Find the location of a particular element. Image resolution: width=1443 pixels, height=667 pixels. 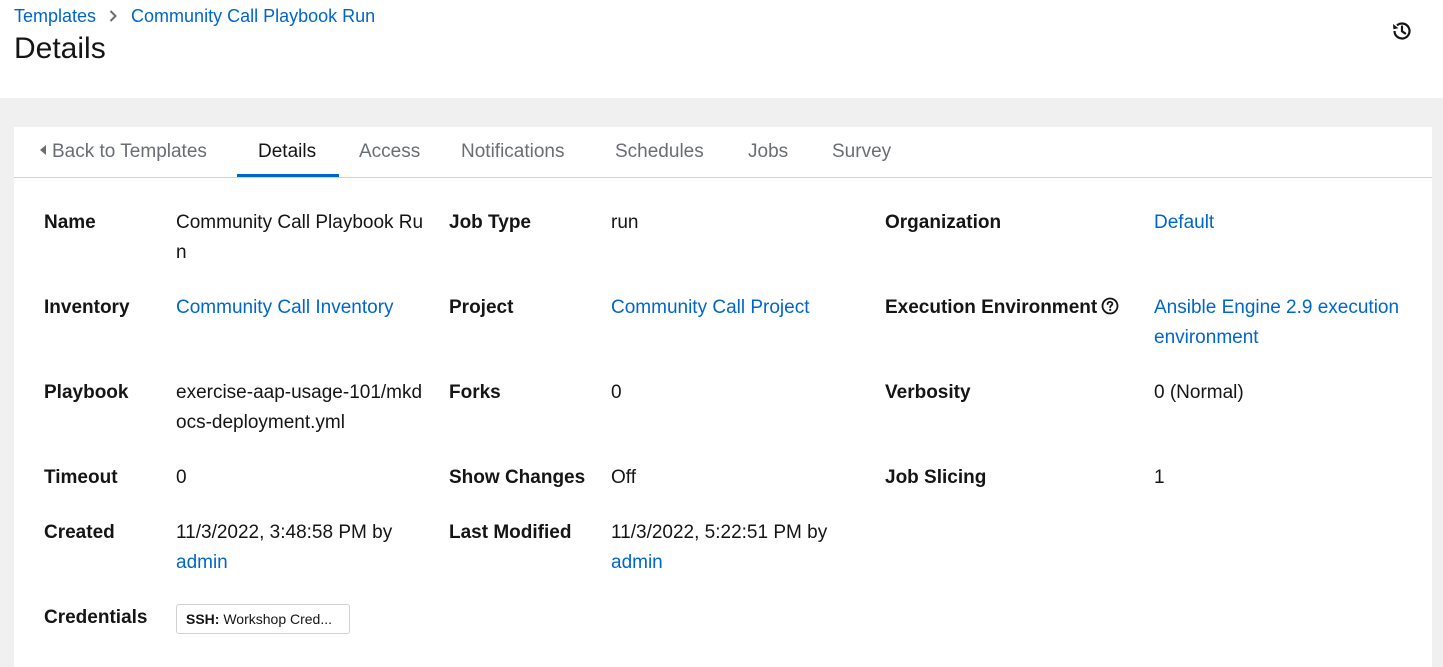

history-button is located at coordinates (1402, 33).